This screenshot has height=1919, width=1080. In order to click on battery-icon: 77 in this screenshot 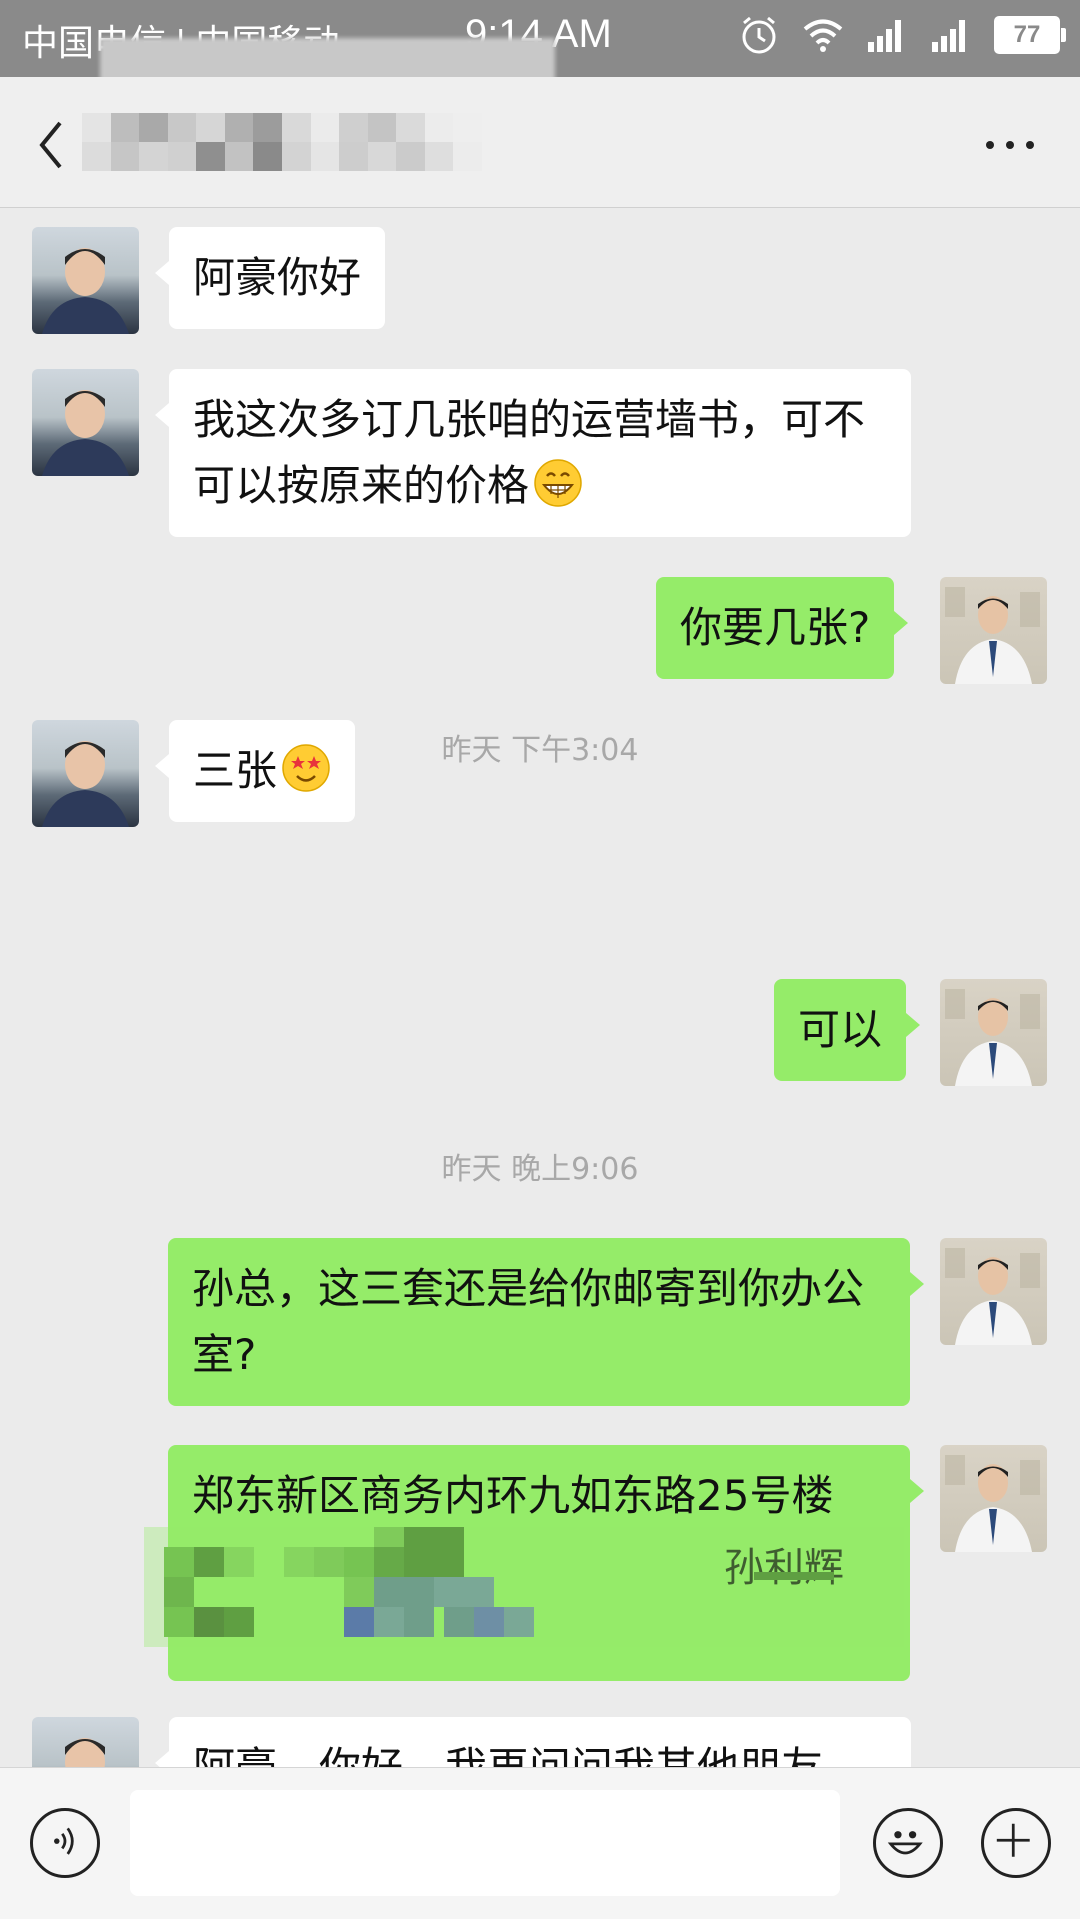, I will do `click(1030, 35)`.